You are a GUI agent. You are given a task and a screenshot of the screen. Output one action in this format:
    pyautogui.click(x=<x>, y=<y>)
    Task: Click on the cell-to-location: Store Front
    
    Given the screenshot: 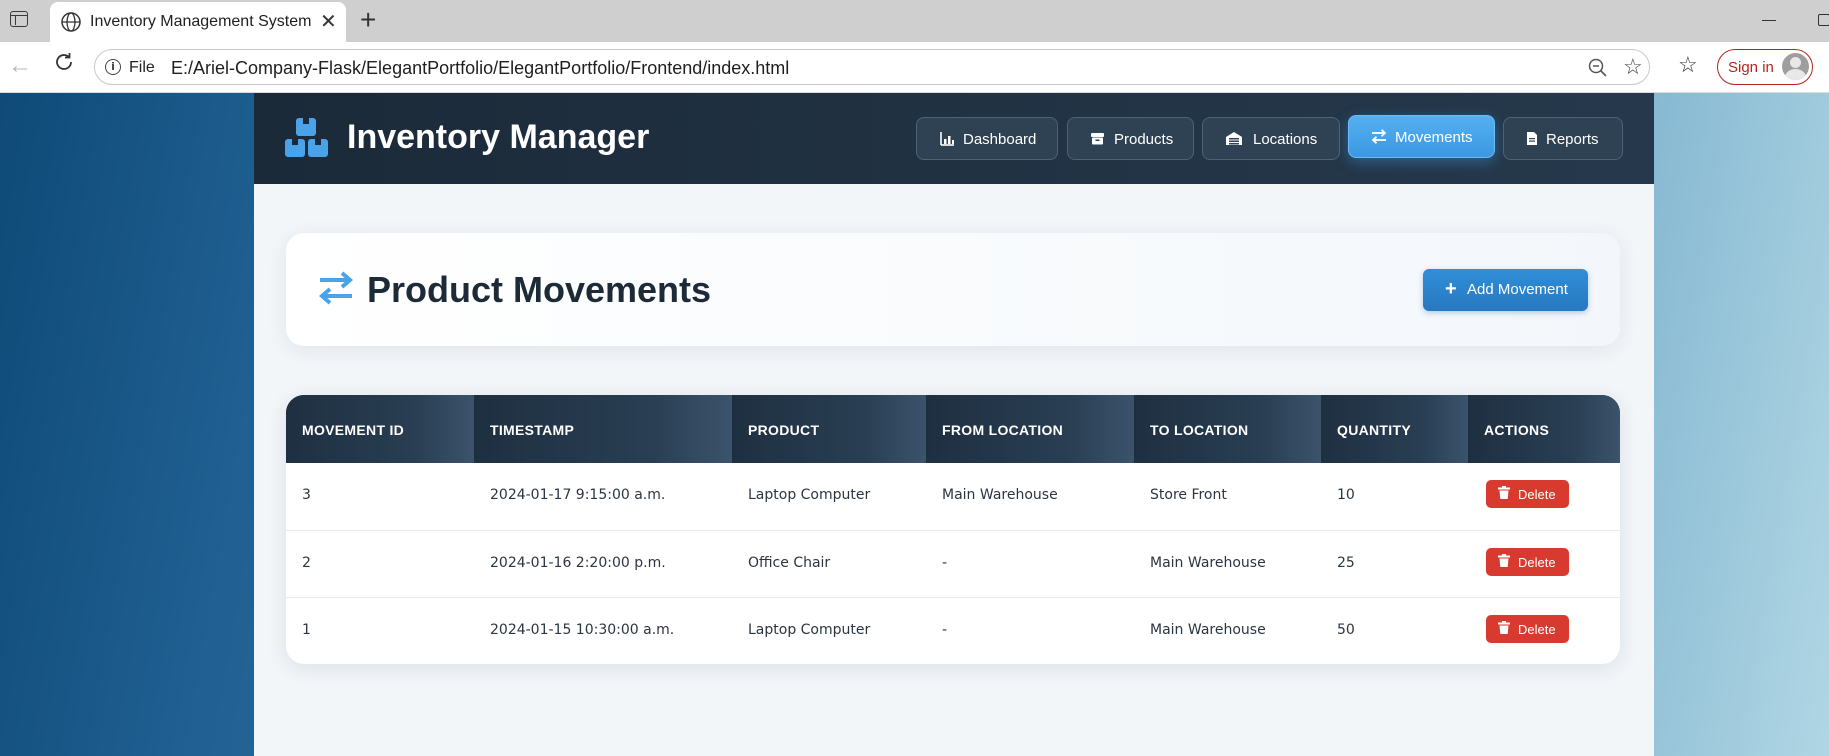 What is the action you would take?
    pyautogui.click(x=1188, y=495)
    